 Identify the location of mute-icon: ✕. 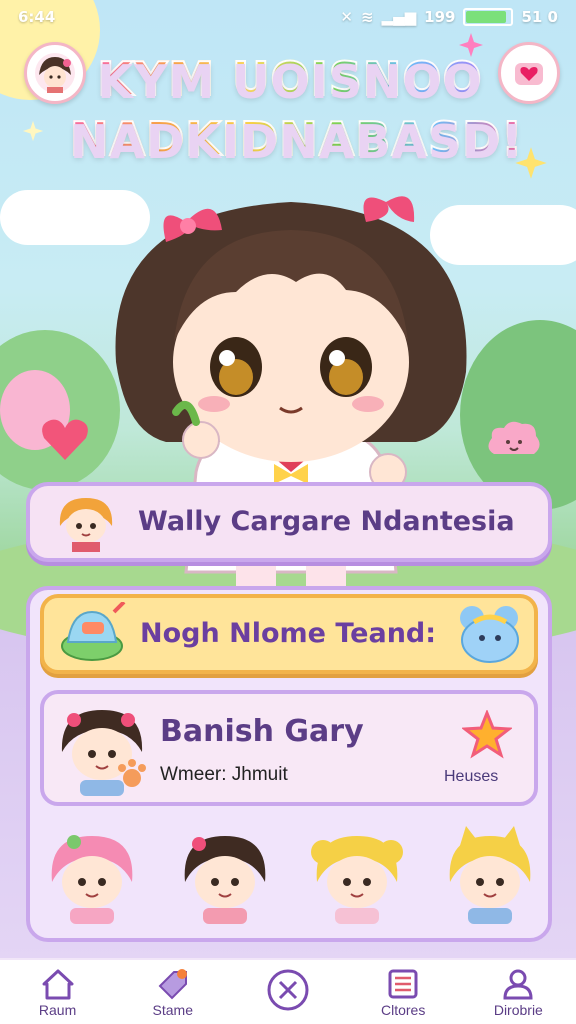
(346, 17).